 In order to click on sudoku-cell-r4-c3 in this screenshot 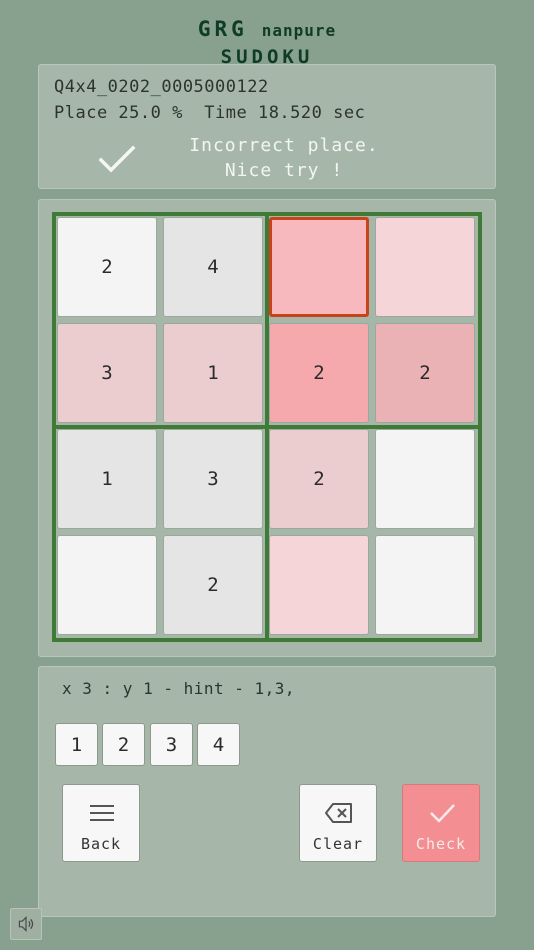, I will do `click(319, 585)`.